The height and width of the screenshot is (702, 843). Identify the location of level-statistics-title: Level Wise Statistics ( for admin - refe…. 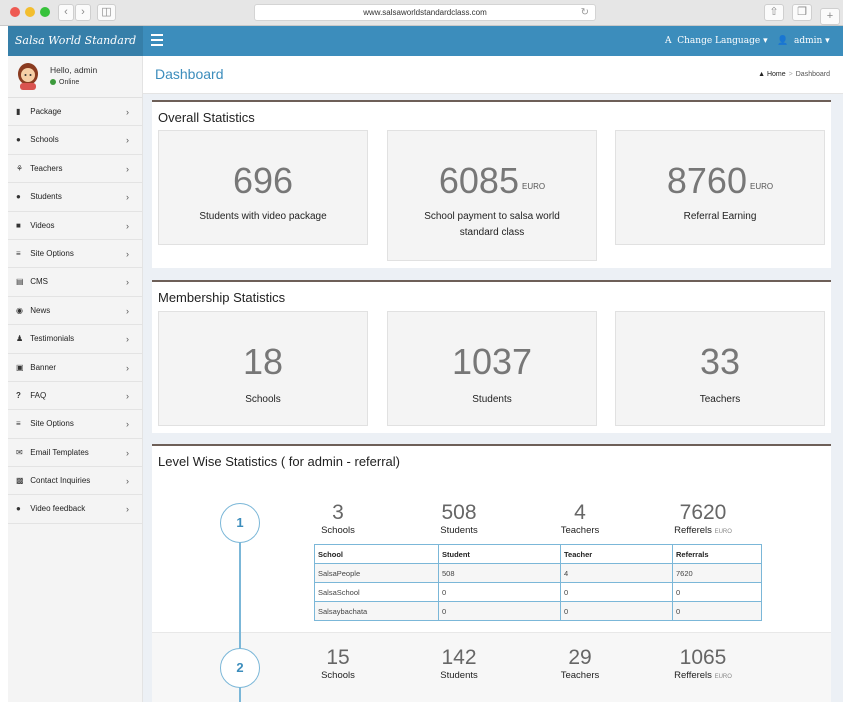
(279, 461).